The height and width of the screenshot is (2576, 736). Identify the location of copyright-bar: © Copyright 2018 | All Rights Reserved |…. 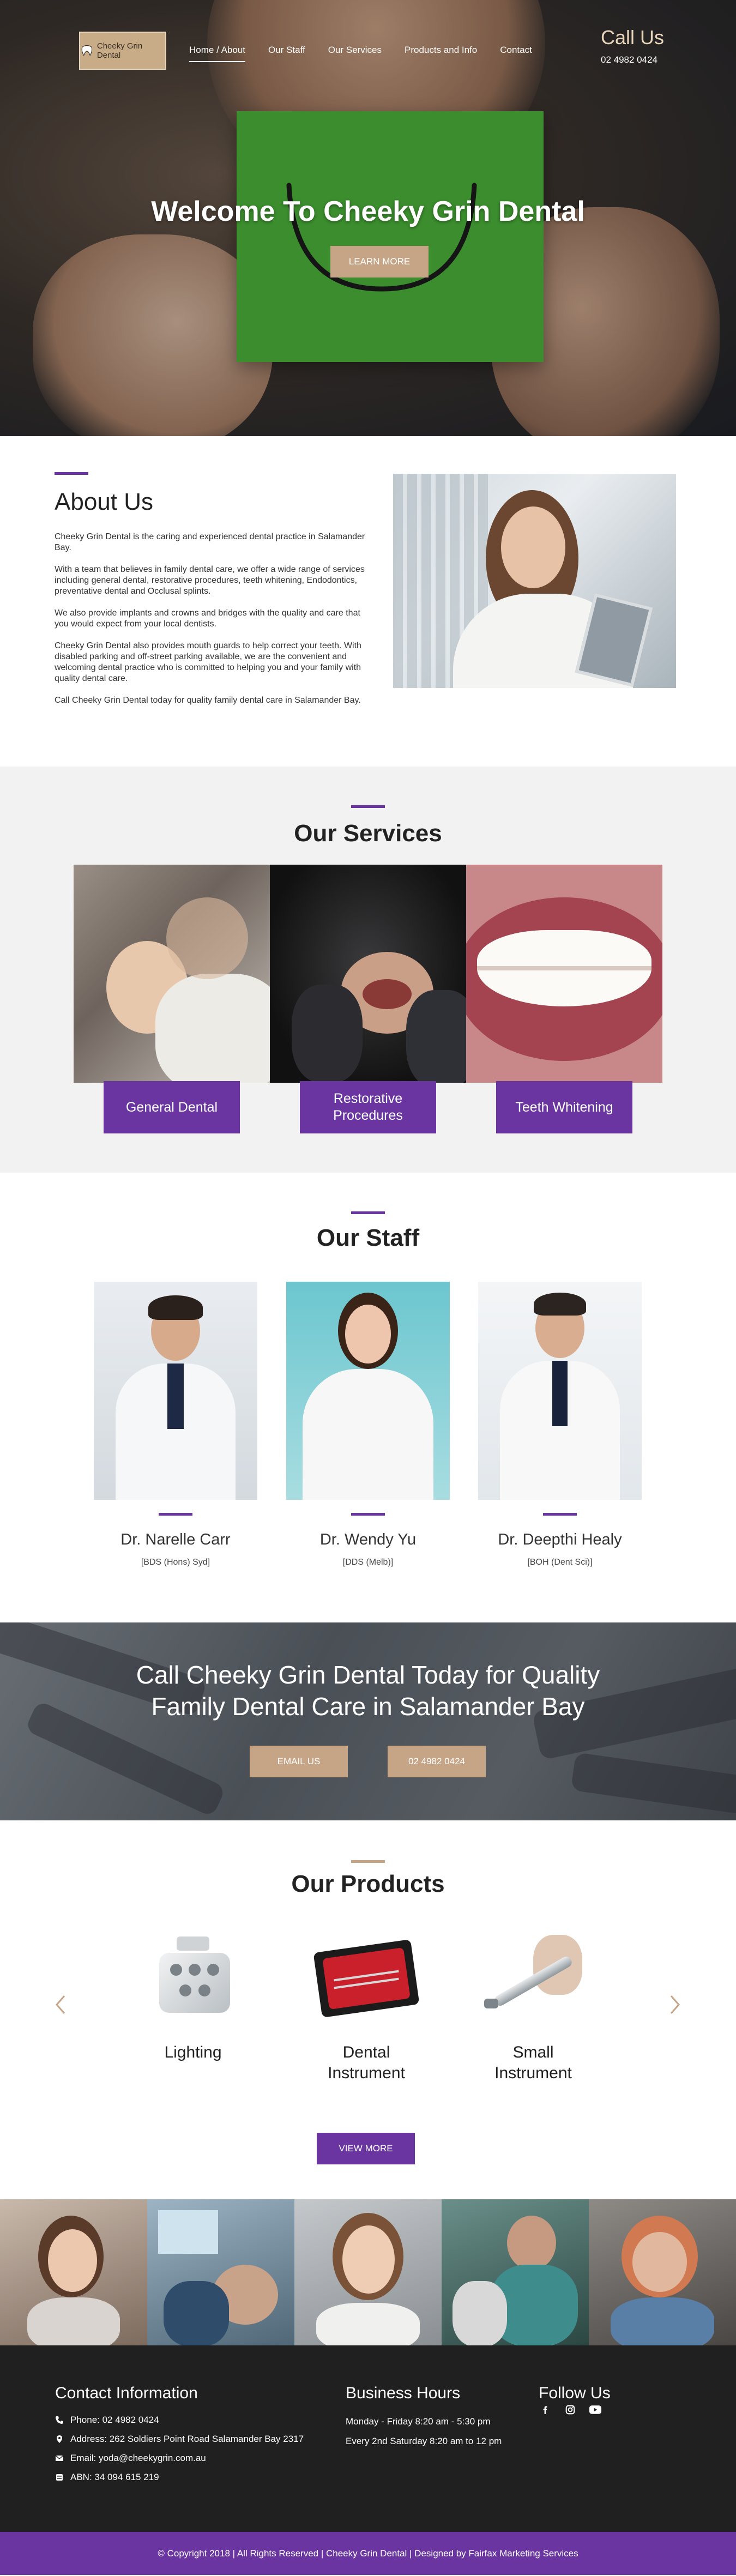
(368, 2554).